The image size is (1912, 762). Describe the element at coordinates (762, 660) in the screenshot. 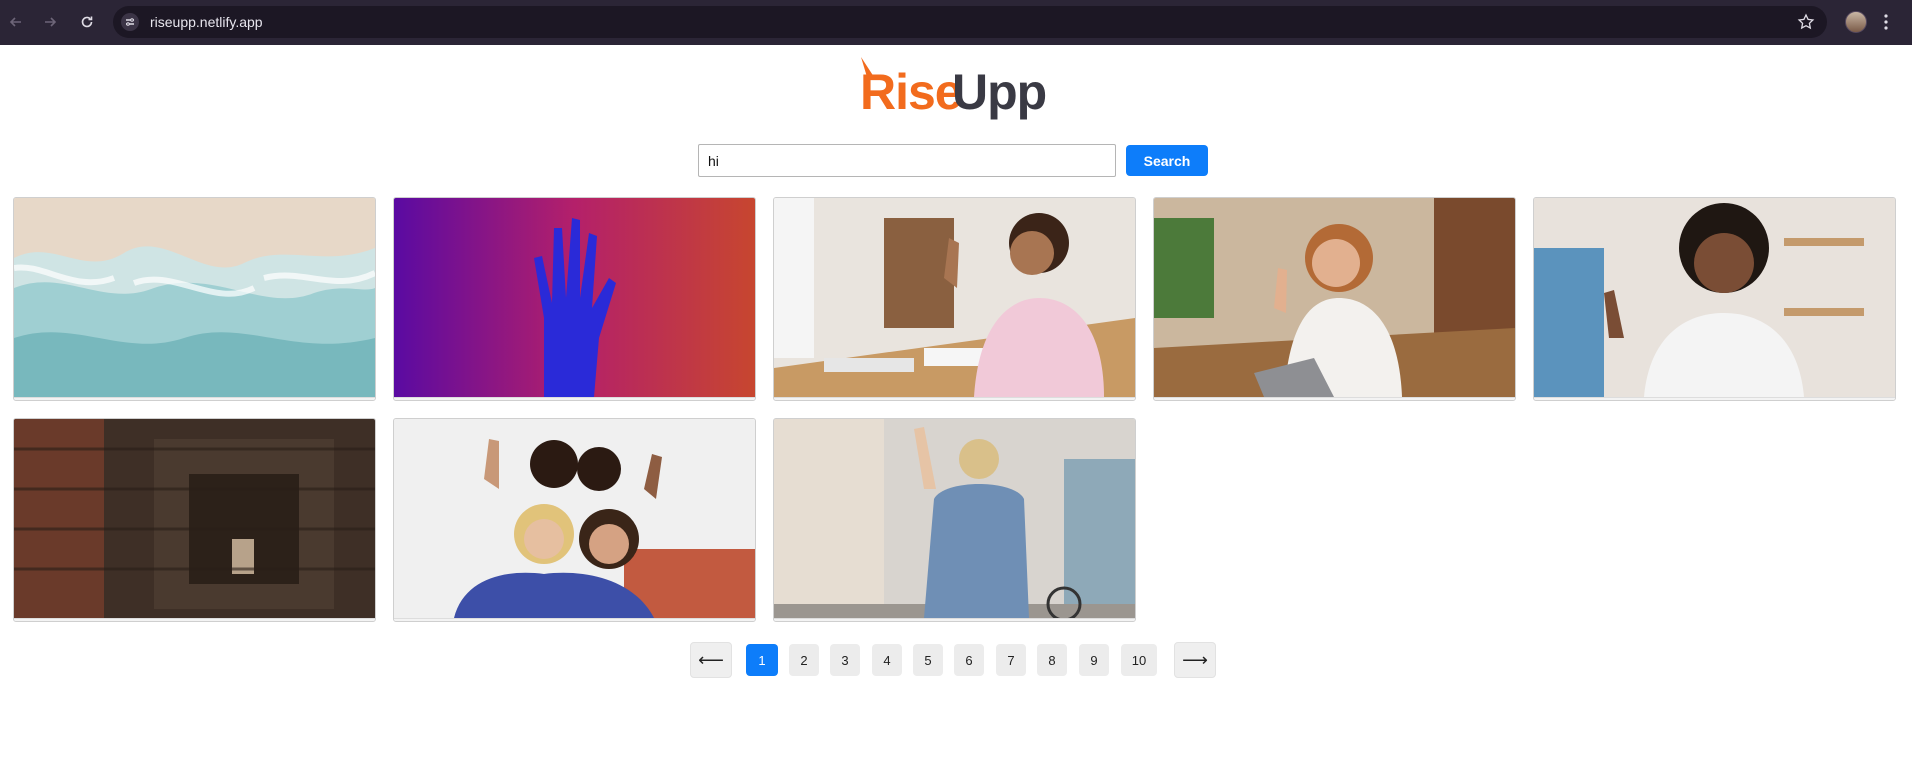

I see `page-button-1: 1` at that location.